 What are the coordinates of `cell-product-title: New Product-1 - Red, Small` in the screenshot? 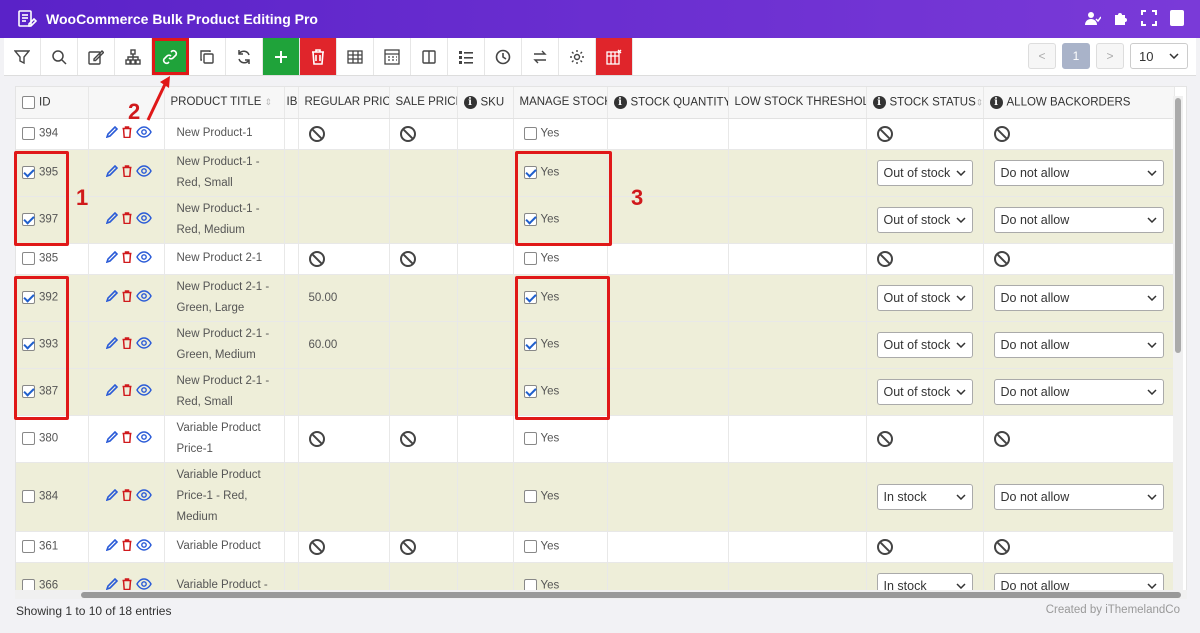 It's located at (224, 173).